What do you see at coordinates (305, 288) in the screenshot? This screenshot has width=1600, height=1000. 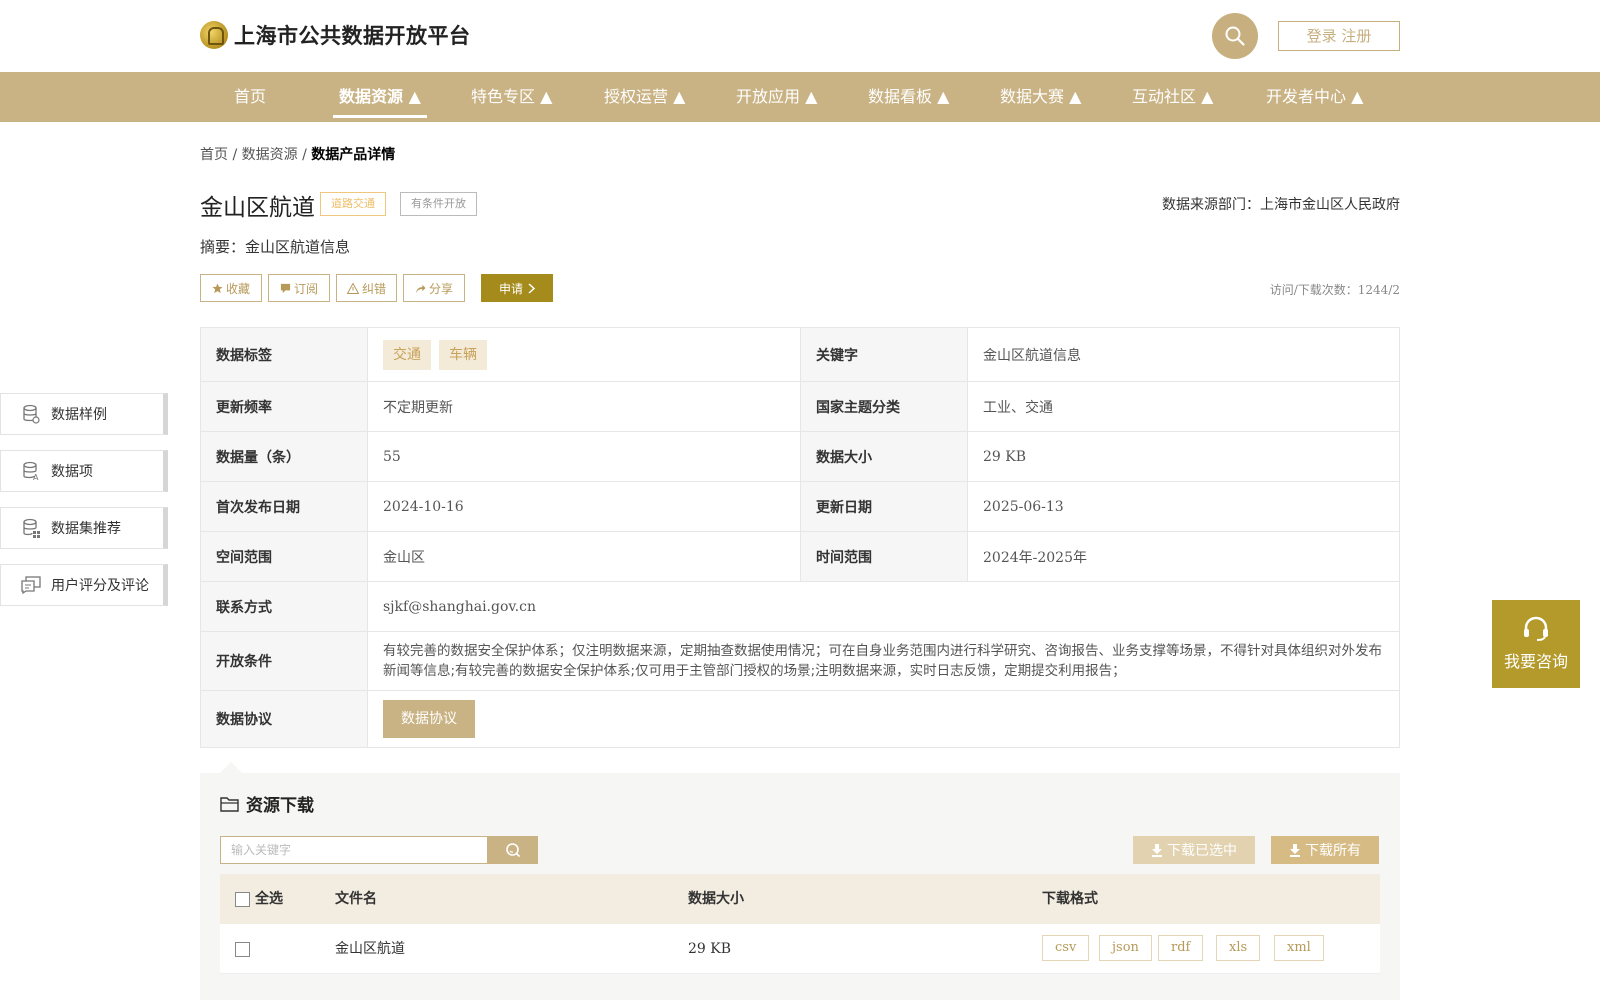 I see `subscribe-label: 订阅` at bounding box center [305, 288].